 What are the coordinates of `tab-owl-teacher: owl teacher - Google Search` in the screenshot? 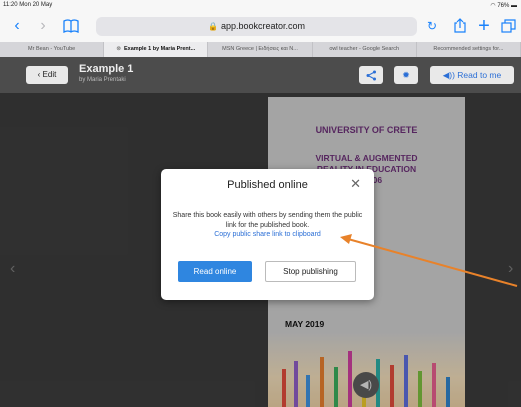 It's located at (365, 49).